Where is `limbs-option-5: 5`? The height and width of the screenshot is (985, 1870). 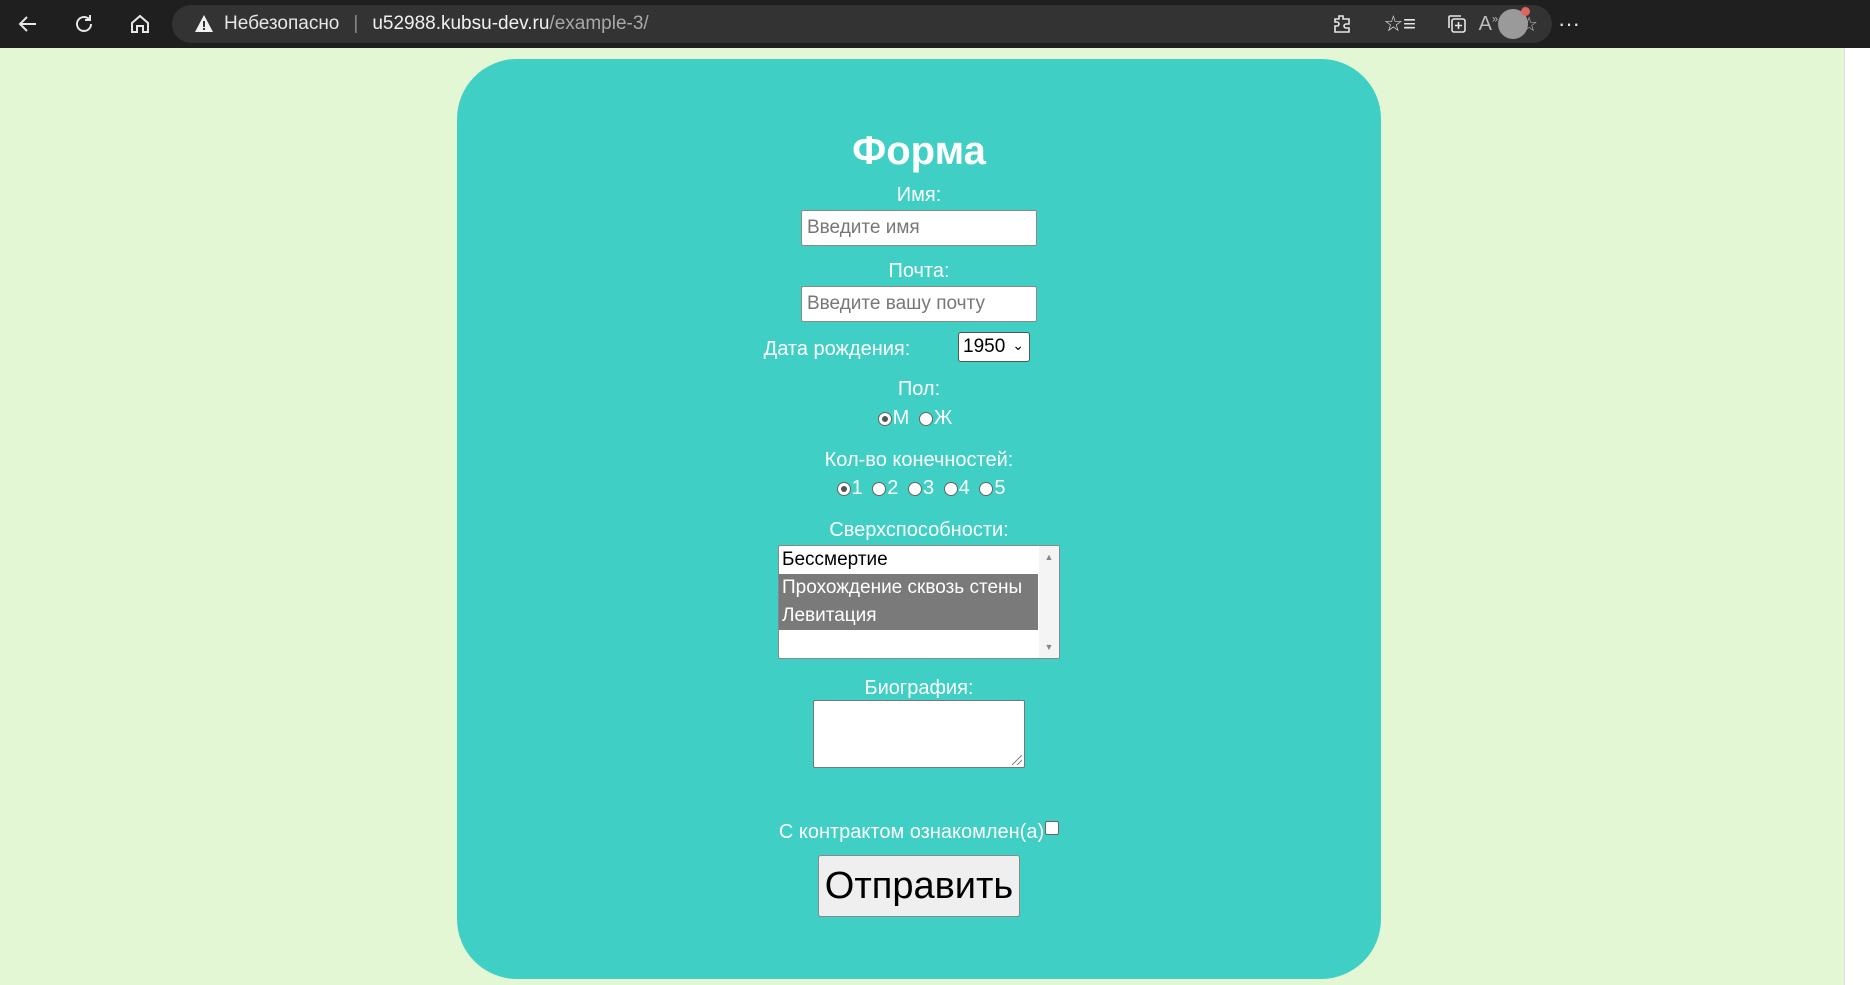
limbs-option-5: 5 is located at coordinates (992, 488).